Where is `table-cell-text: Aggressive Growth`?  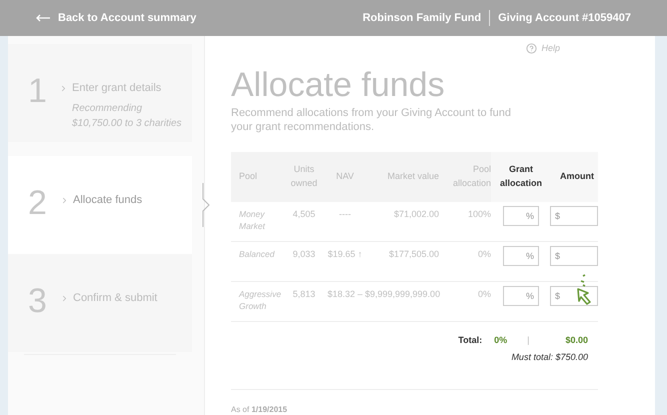
table-cell-text: Aggressive Growth is located at coordinates (260, 300).